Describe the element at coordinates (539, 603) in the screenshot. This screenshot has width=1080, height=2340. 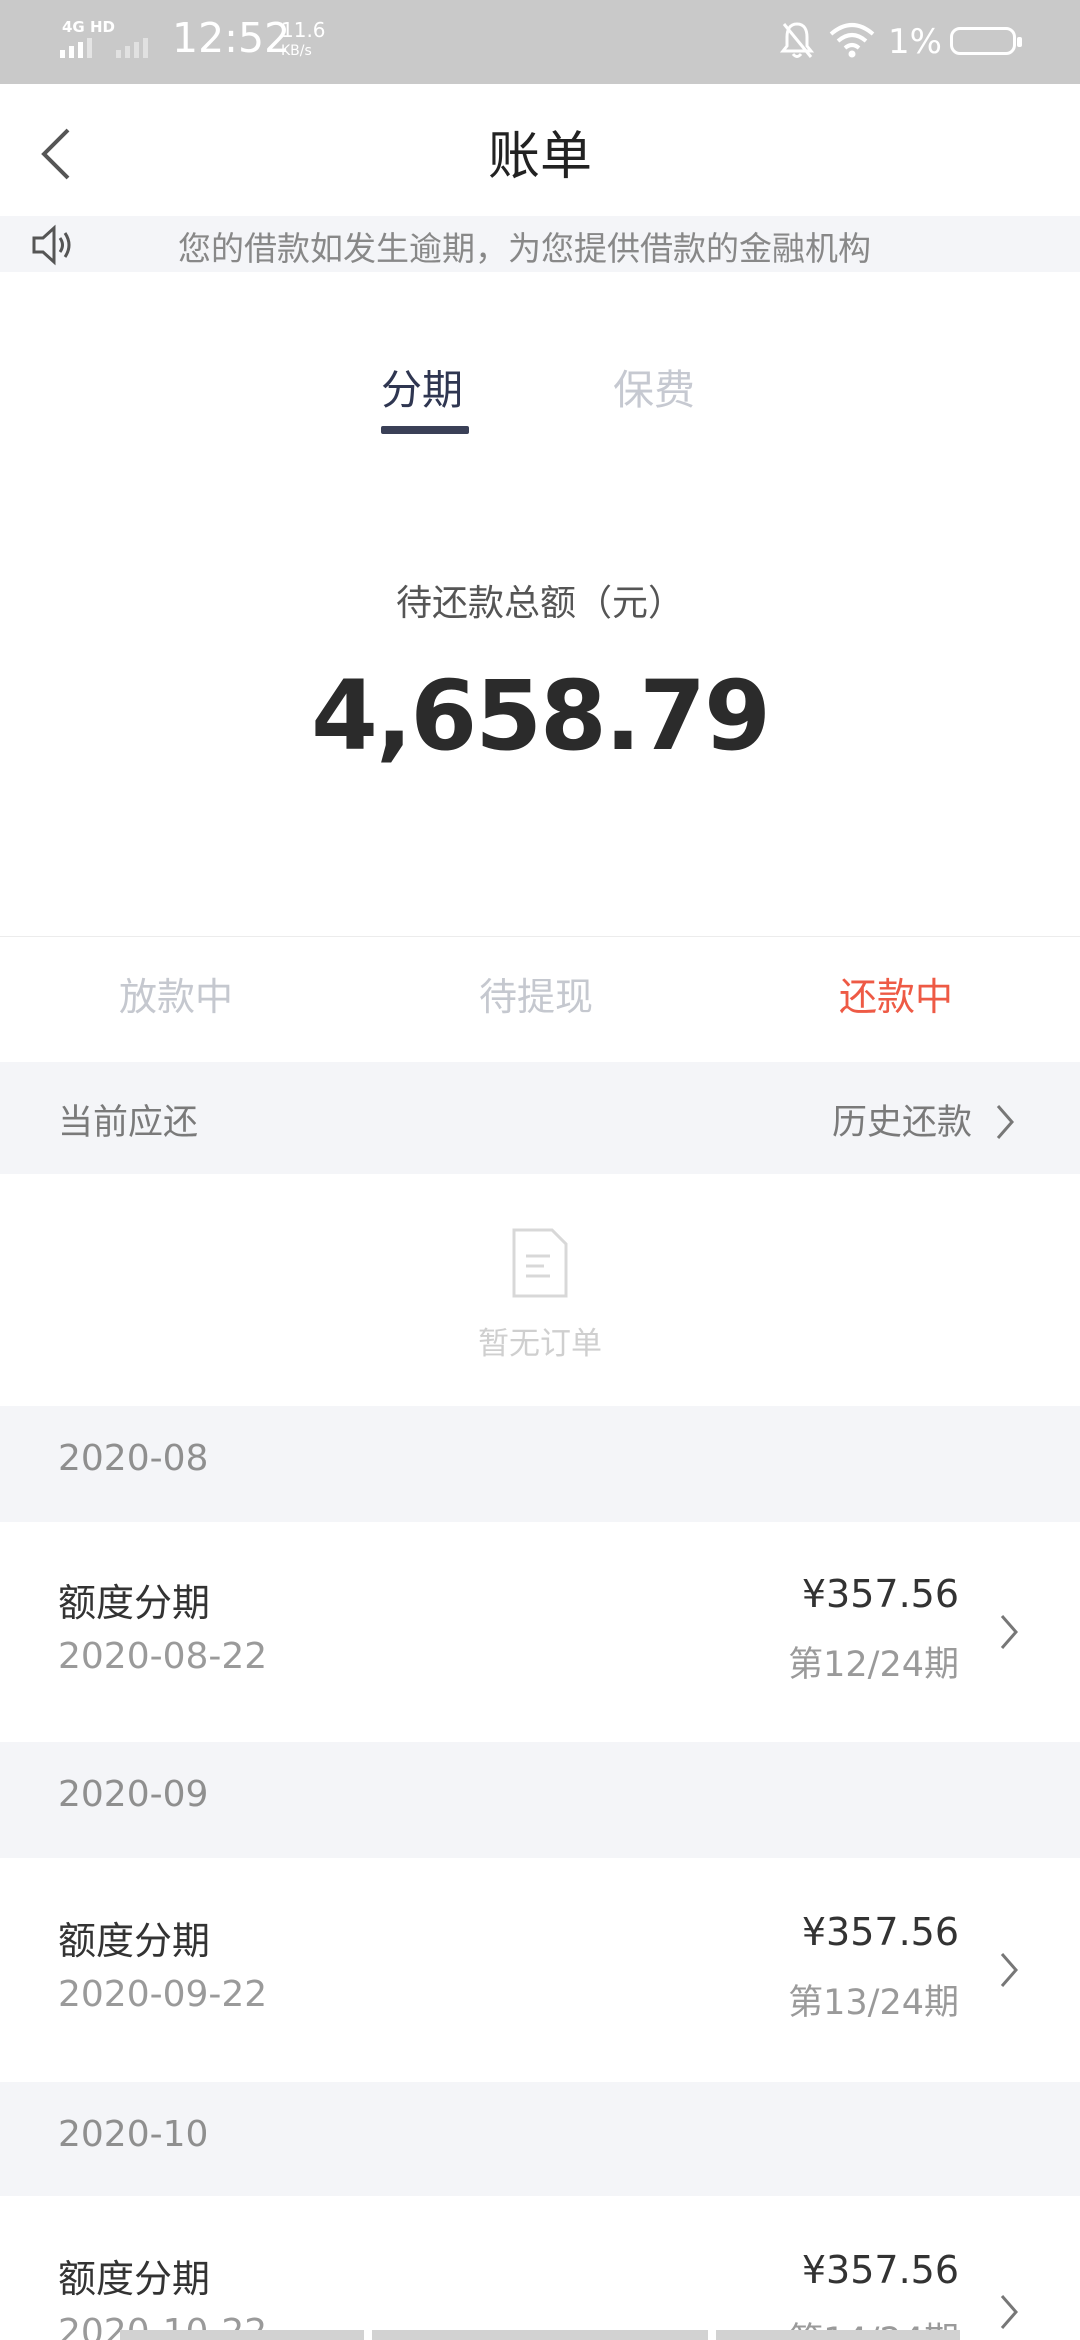
I see `total-due-label: 待还款总额（元）` at that location.